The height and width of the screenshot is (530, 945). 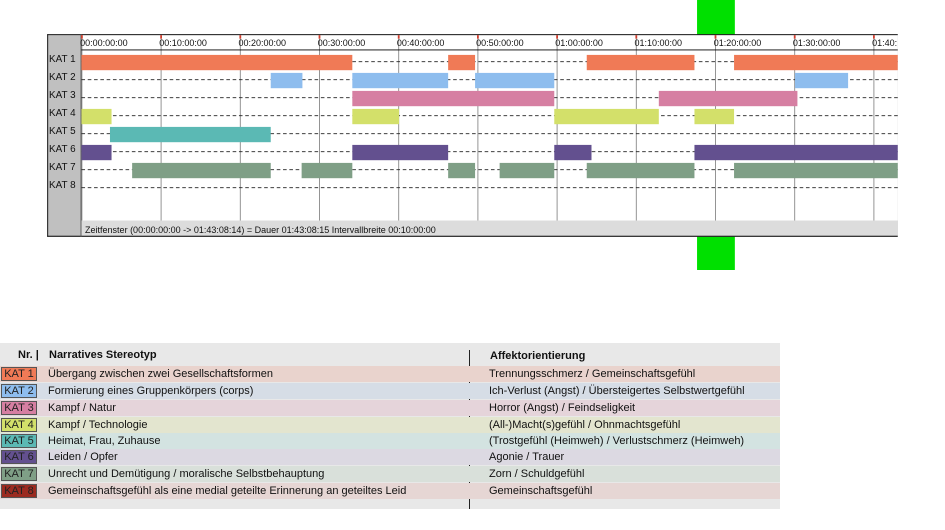 I want to click on row-label: KAT 6, so click(x=62, y=149).